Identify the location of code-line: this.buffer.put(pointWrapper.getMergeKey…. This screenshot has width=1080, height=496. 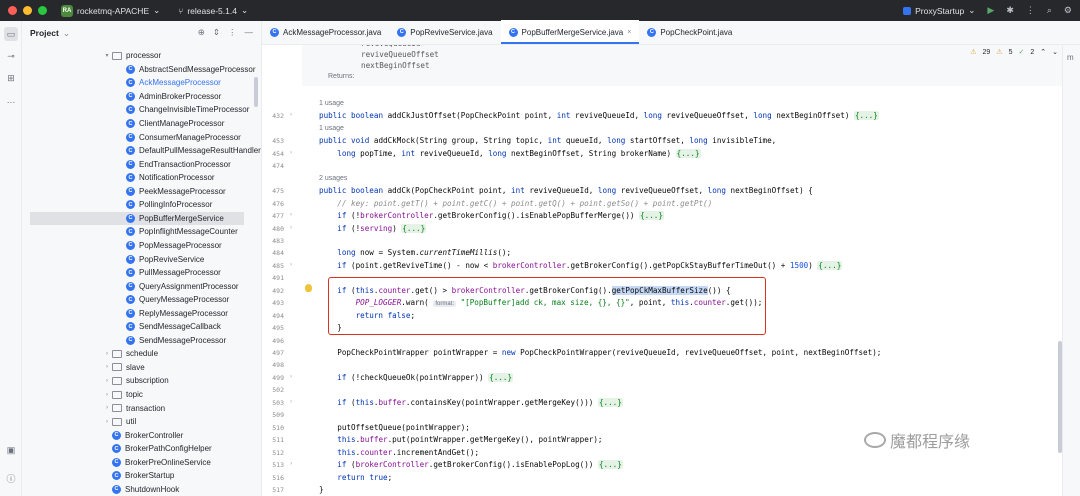
(460, 439).